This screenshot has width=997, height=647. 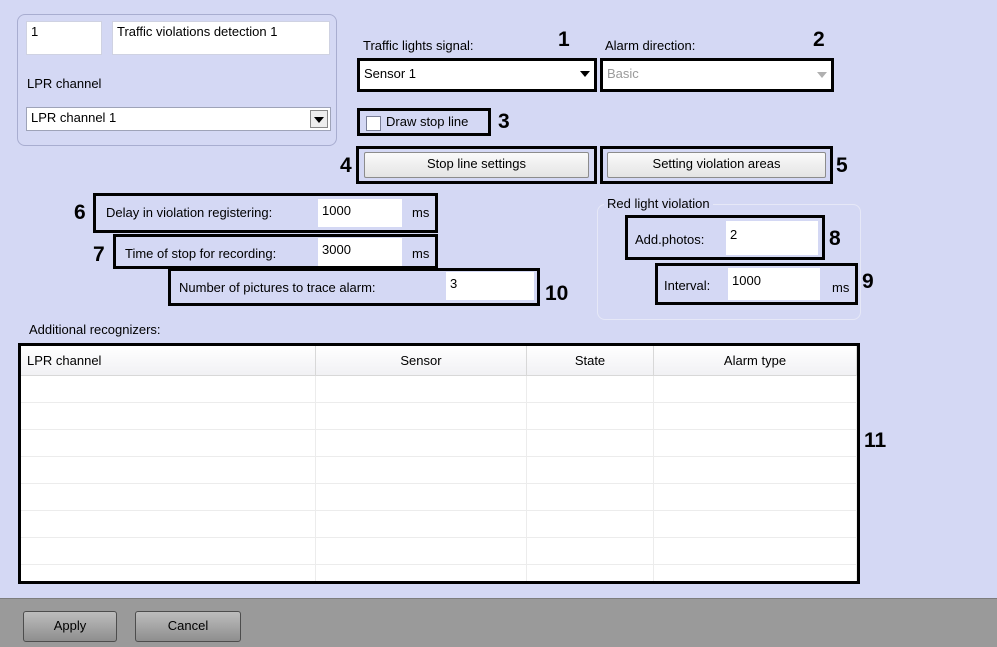 What do you see at coordinates (221, 38) in the screenshot?
I see `object-name-field: Traffic violations detection 1` at bounding box center [221, 38].